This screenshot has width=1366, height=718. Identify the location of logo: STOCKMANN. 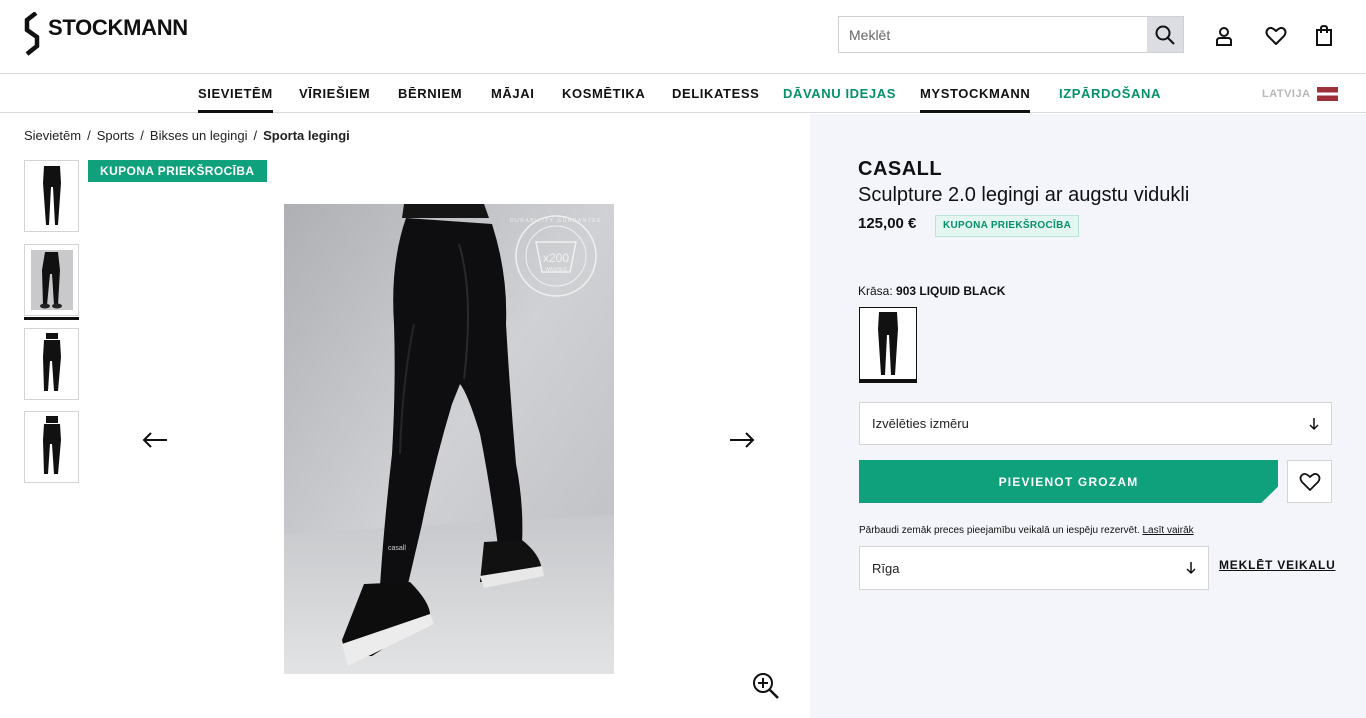
(106, 34).